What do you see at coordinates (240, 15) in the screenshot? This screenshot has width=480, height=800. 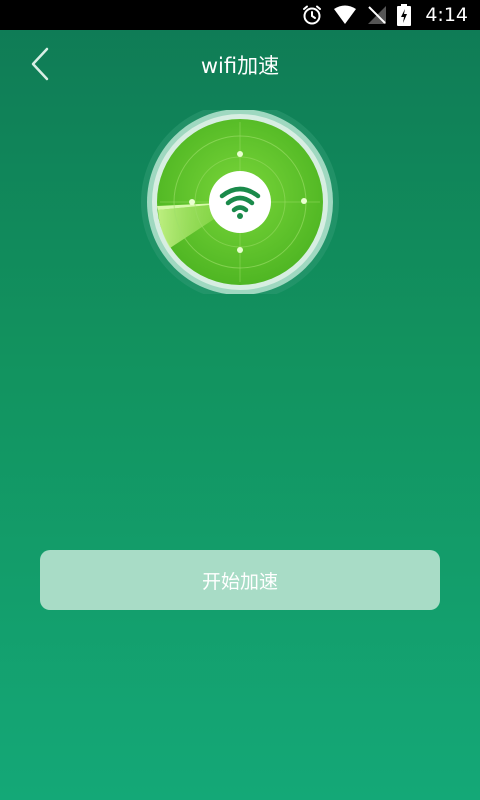 I see `status-bar: 4:14` at bounding box center [240, 15].